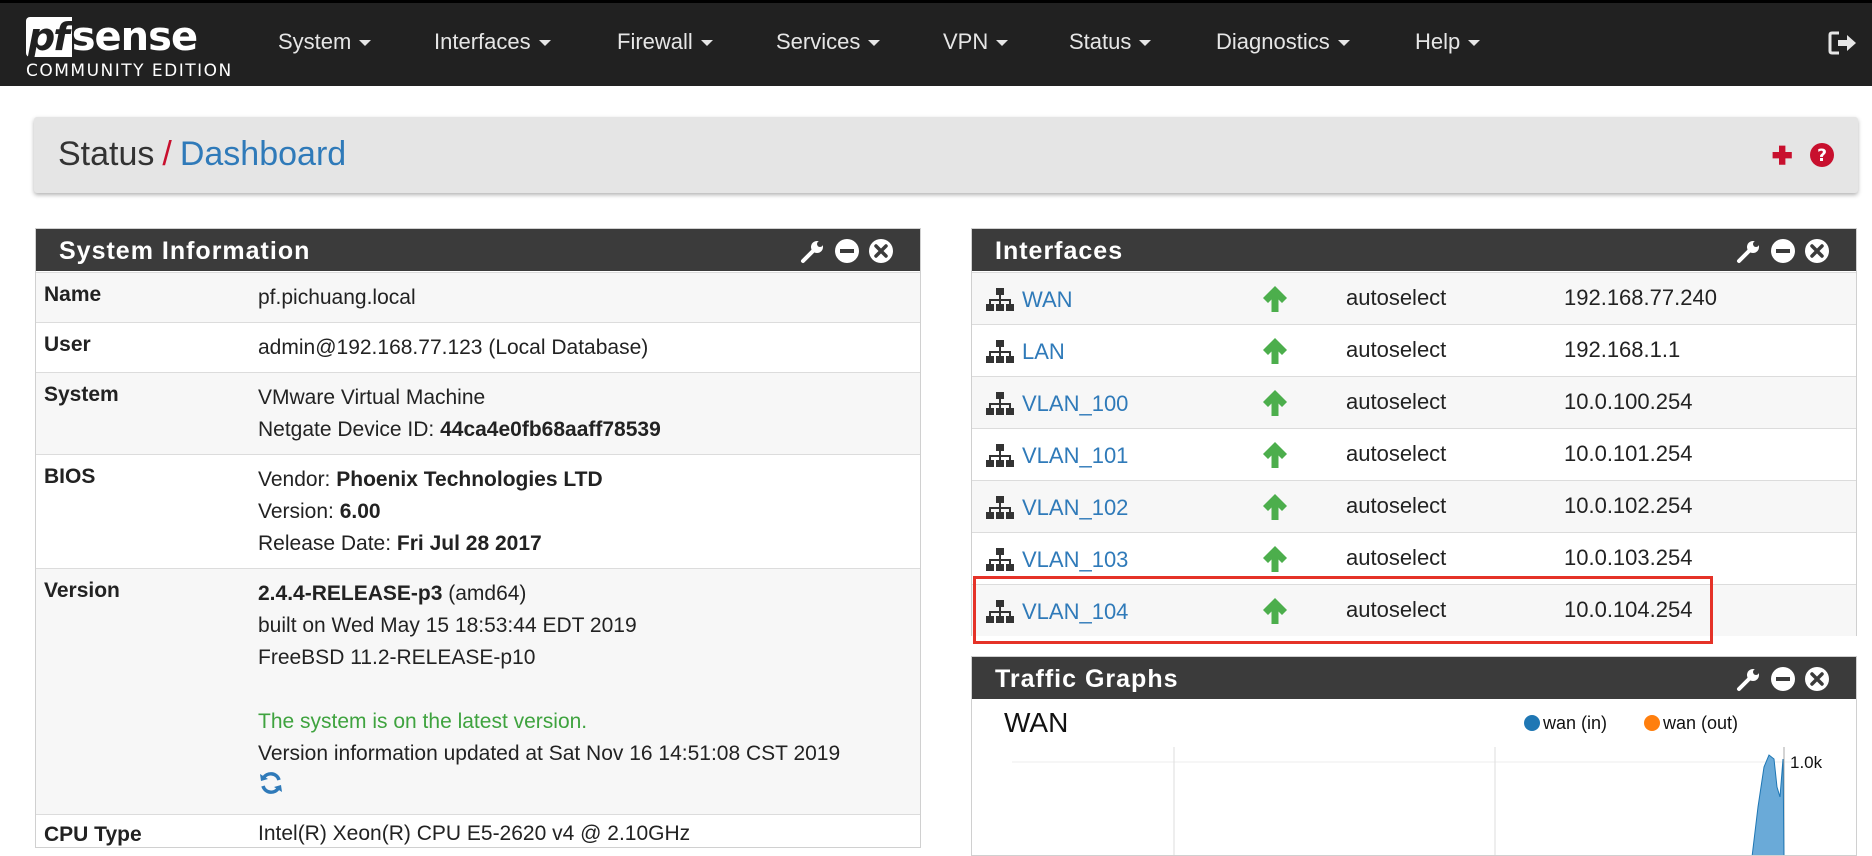  What do you see at coordinates (49, 37) in the screenshot?
I see `logo-pf-text: pf` at bounding box center [49, 37].